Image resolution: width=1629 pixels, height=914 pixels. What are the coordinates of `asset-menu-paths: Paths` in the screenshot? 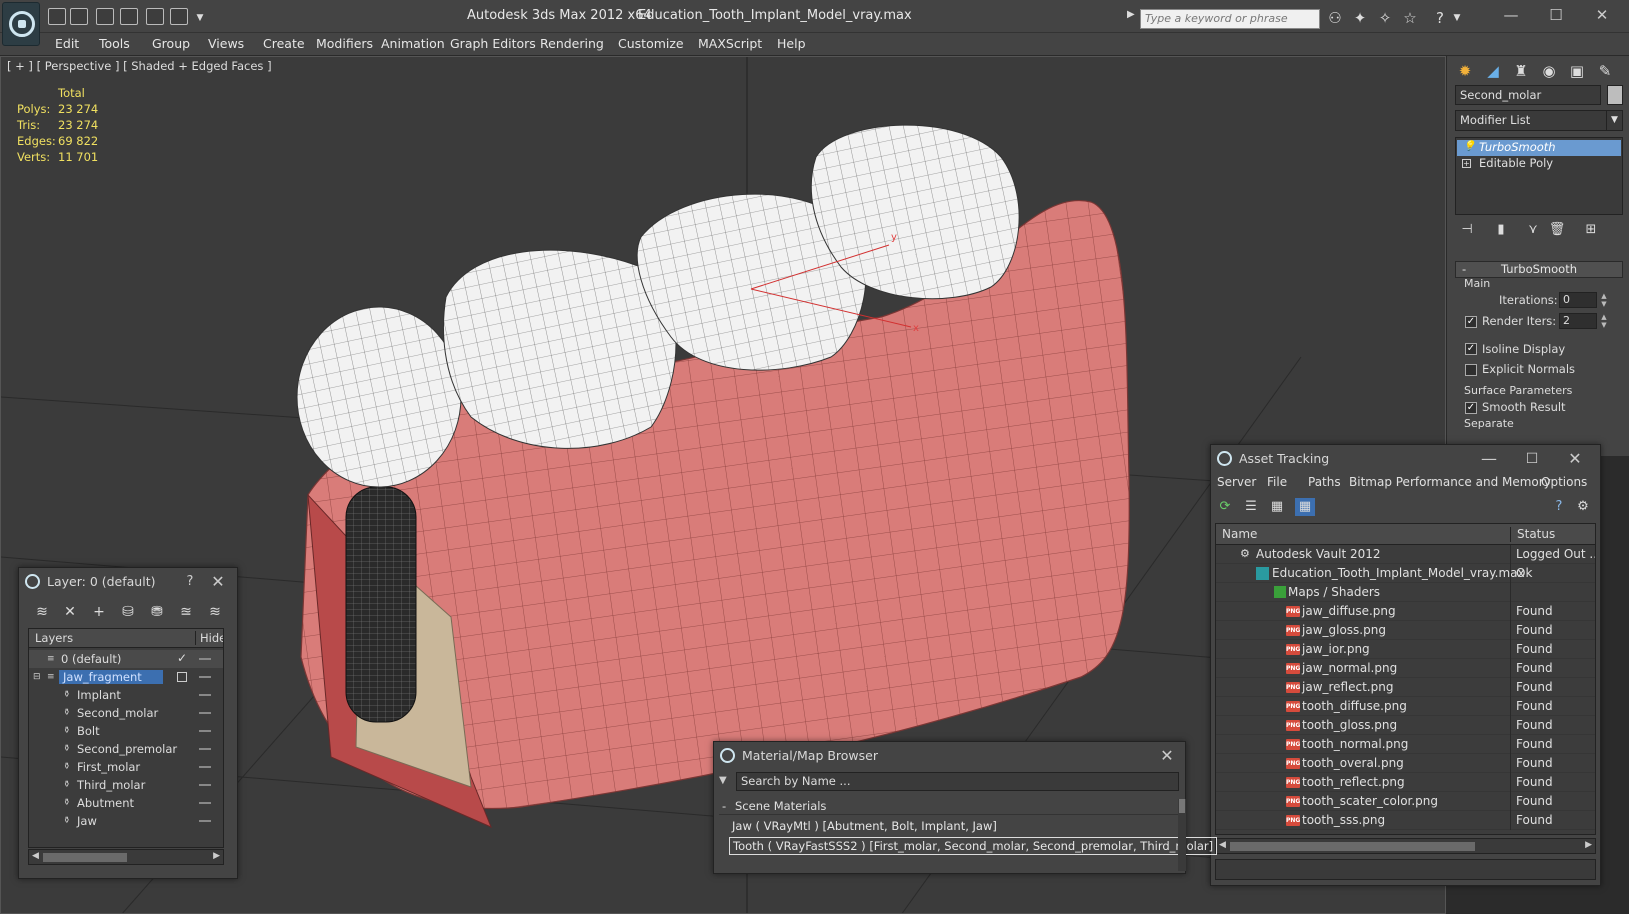 It's located at (1324, 482).